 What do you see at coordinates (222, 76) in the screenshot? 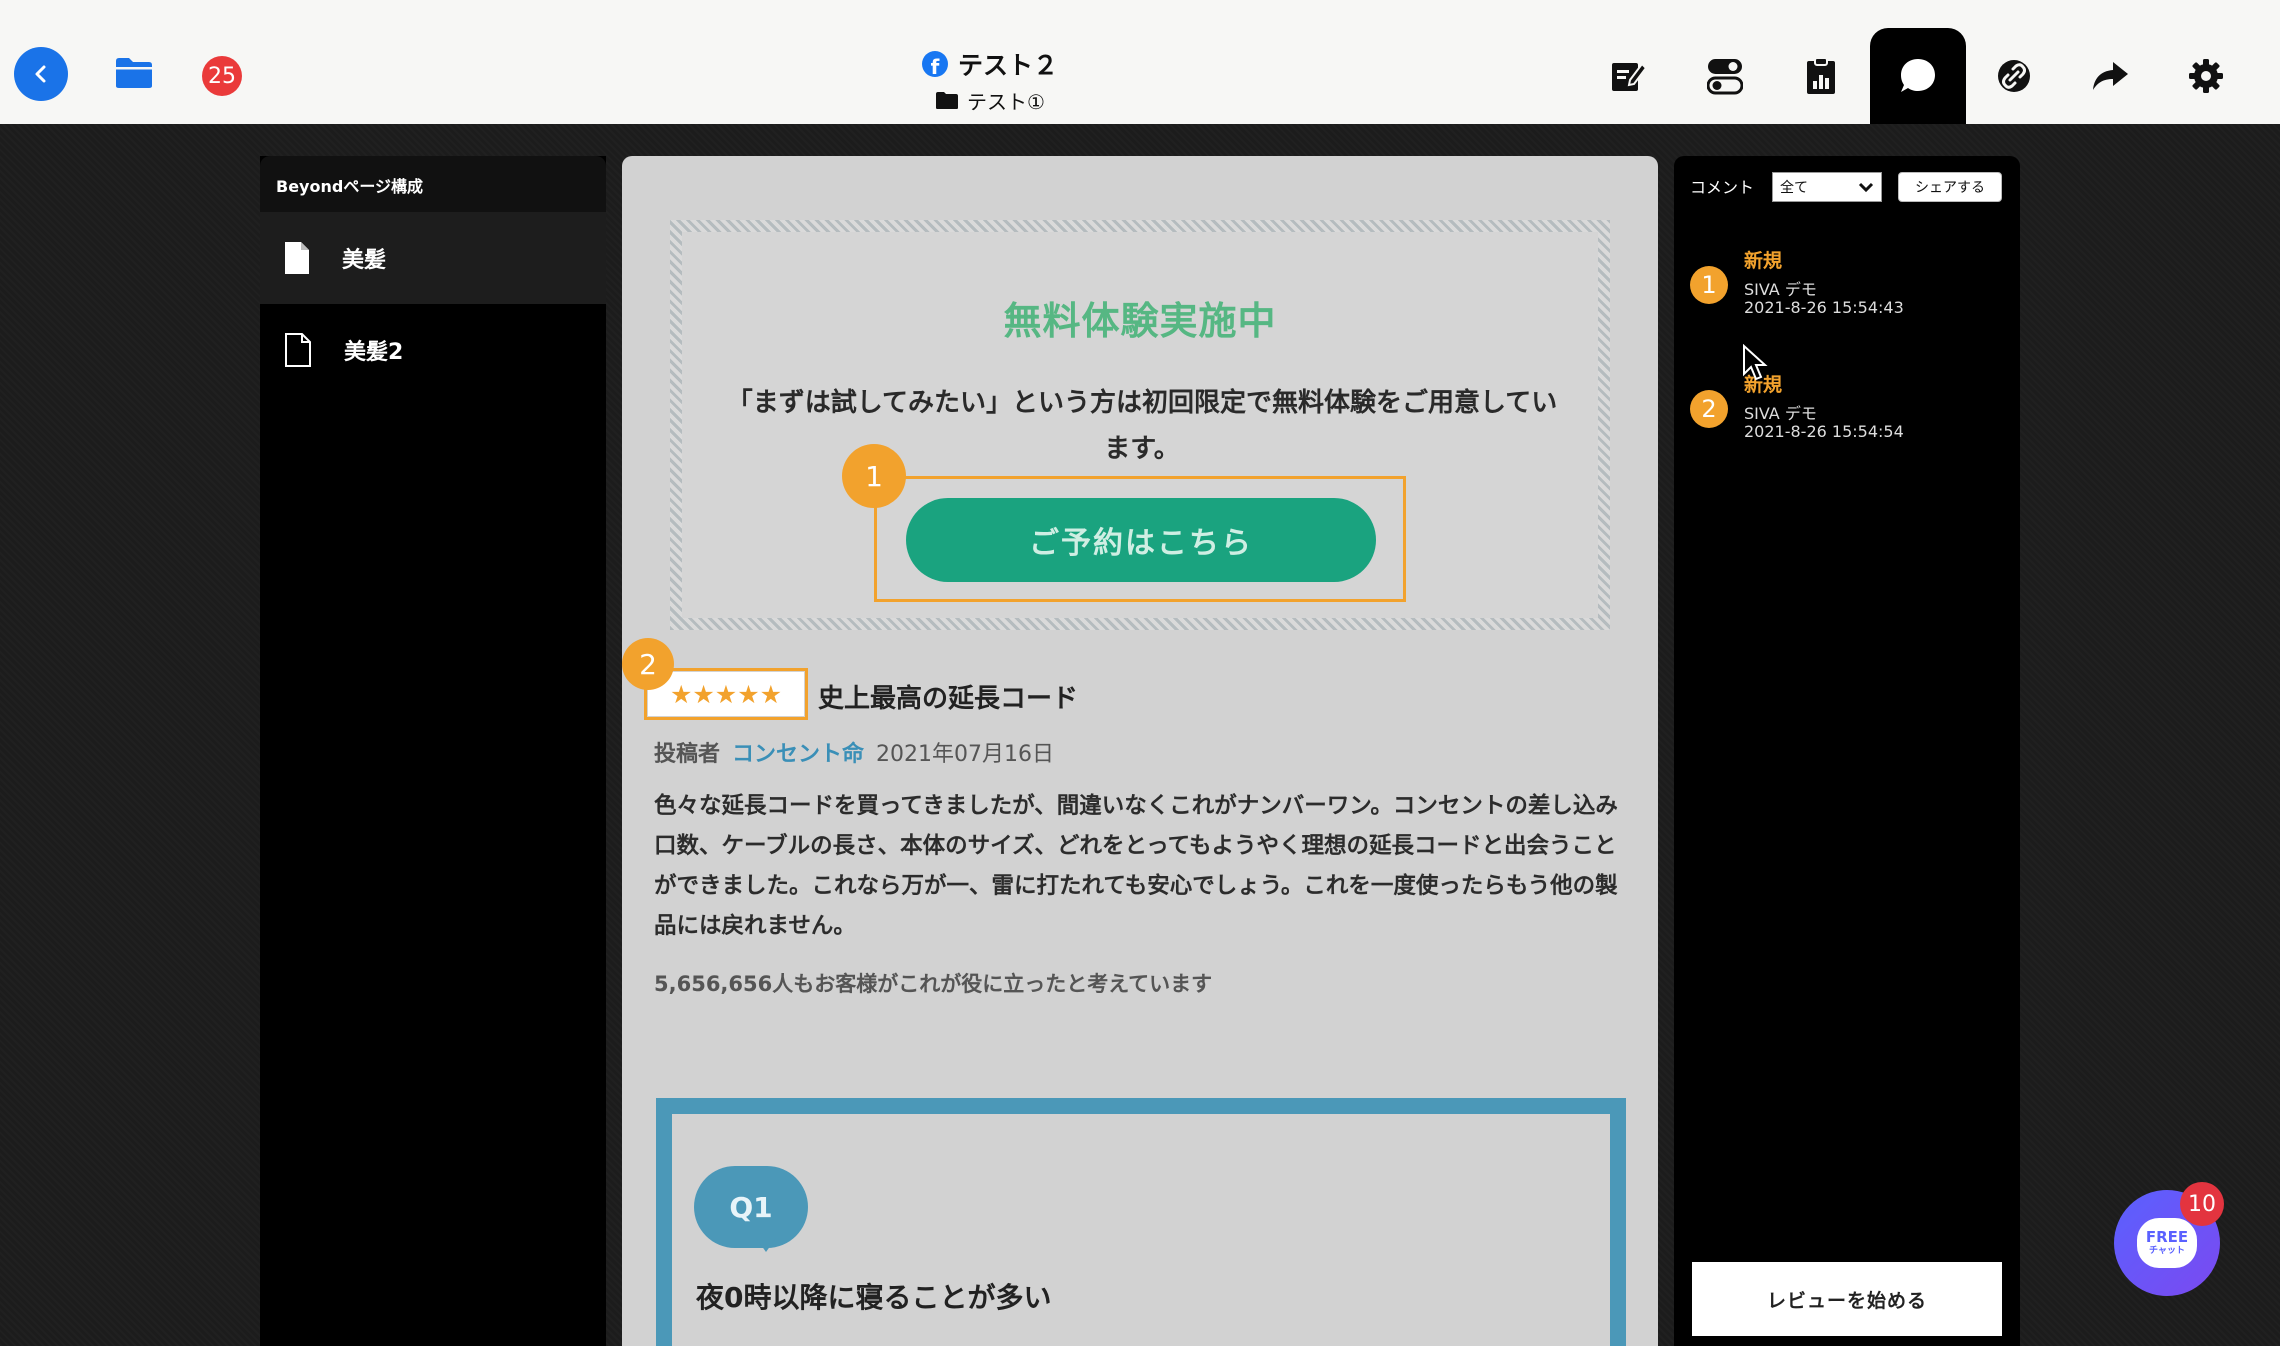
I see `notification-badge: 25` at bounding box center [222, 76].